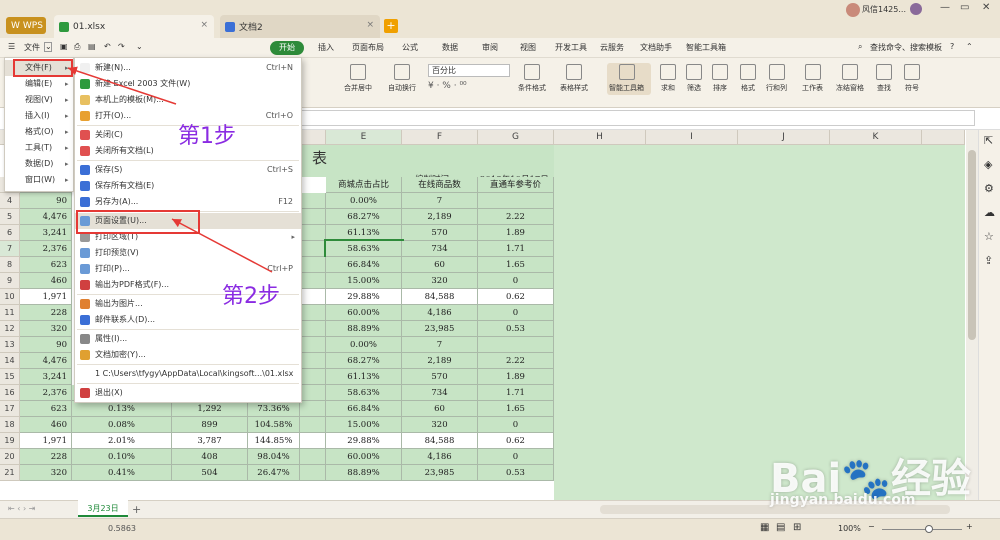 Image resolution: width=1000 pixels, height=540 pixels. What do you see at coordinates (77, 47) in the screenshot?
I see `print-icon: ⎙` at bounding box center [77, 47].